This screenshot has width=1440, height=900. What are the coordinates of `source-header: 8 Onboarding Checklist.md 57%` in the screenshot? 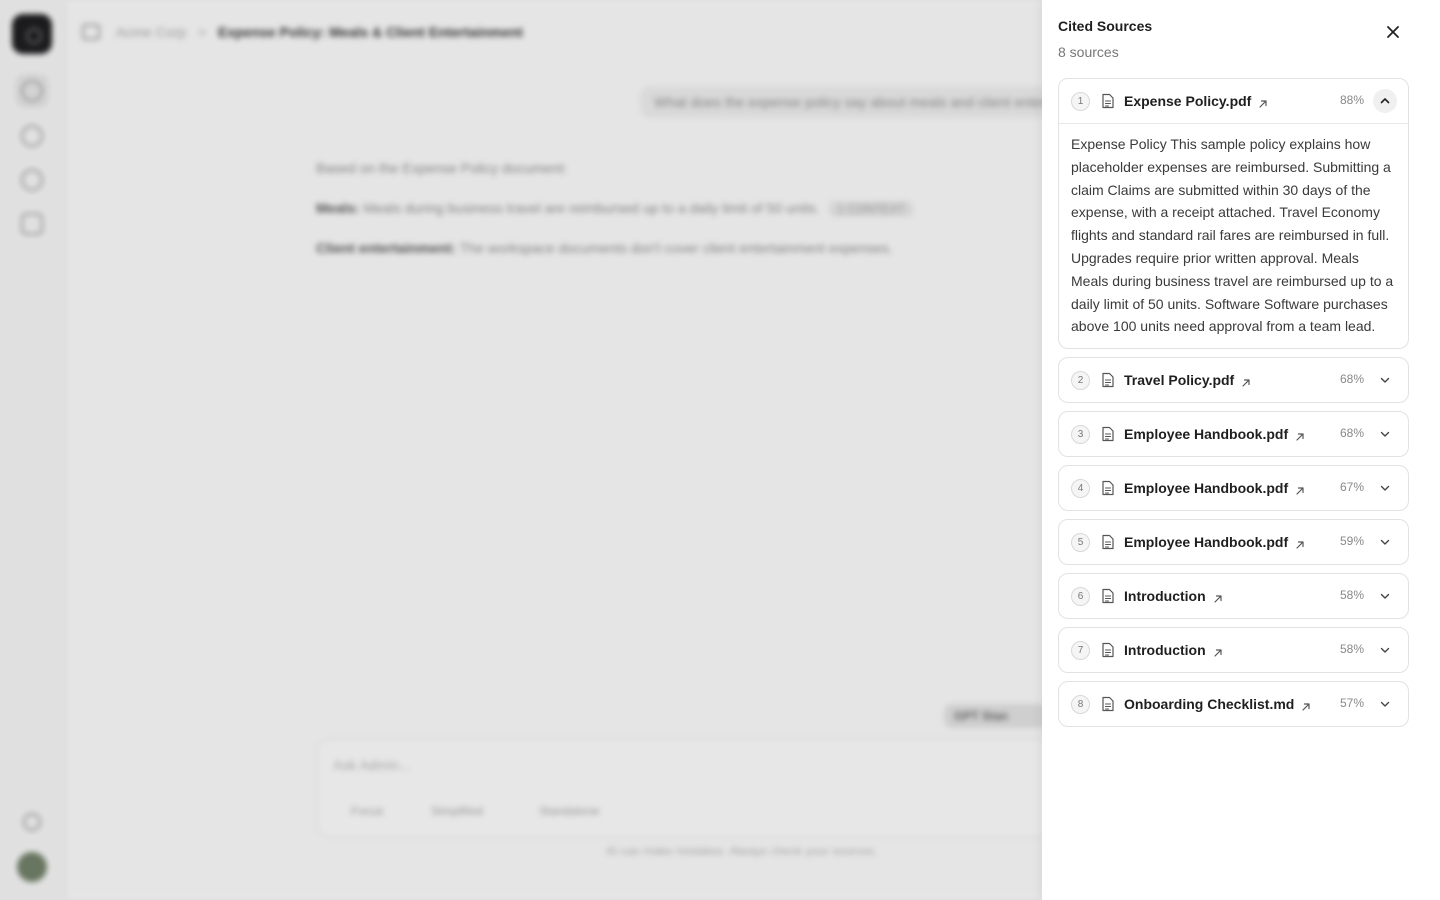 It's located at (1233, 704).